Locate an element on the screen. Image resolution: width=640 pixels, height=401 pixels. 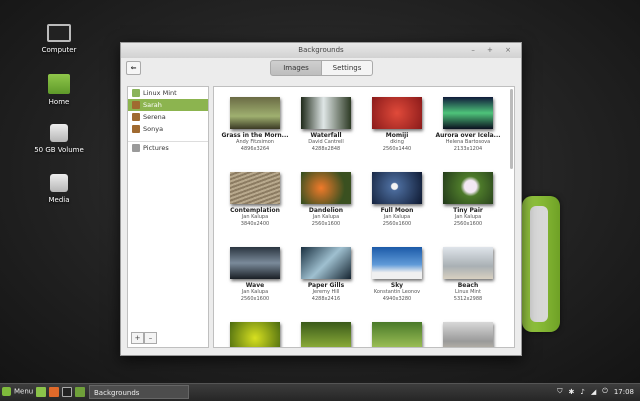
window-controls: – + × is located at coordinates (493, 50).